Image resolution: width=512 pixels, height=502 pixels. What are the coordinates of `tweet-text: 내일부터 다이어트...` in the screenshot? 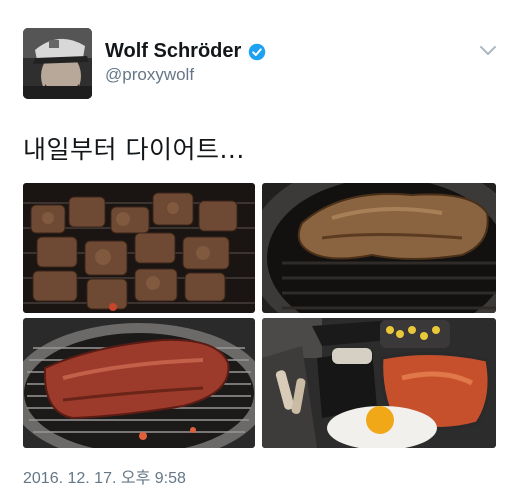 It's located at (134, 149).